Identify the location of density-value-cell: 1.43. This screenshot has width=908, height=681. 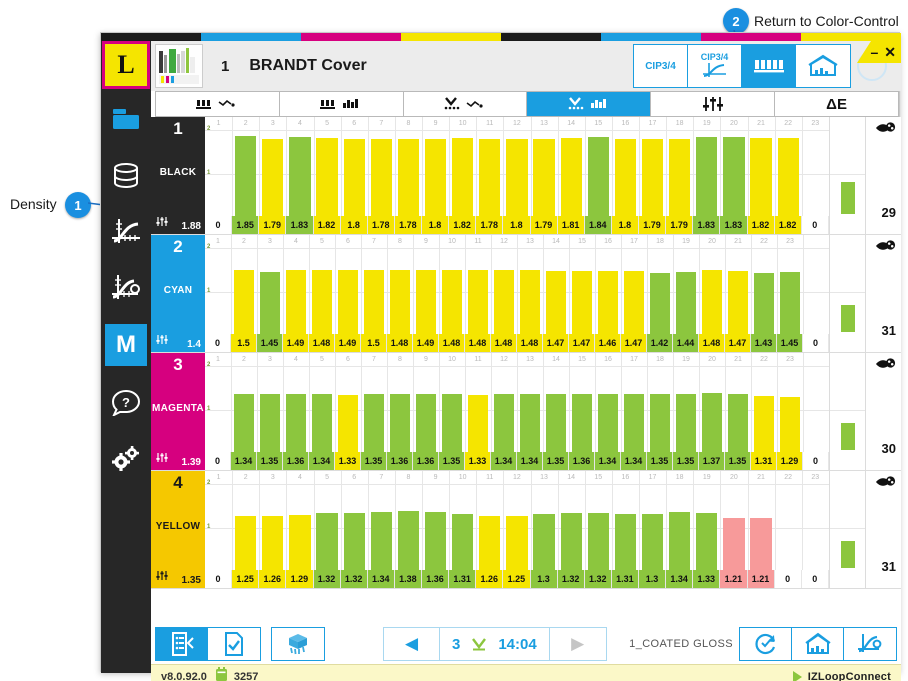
(764, 343).